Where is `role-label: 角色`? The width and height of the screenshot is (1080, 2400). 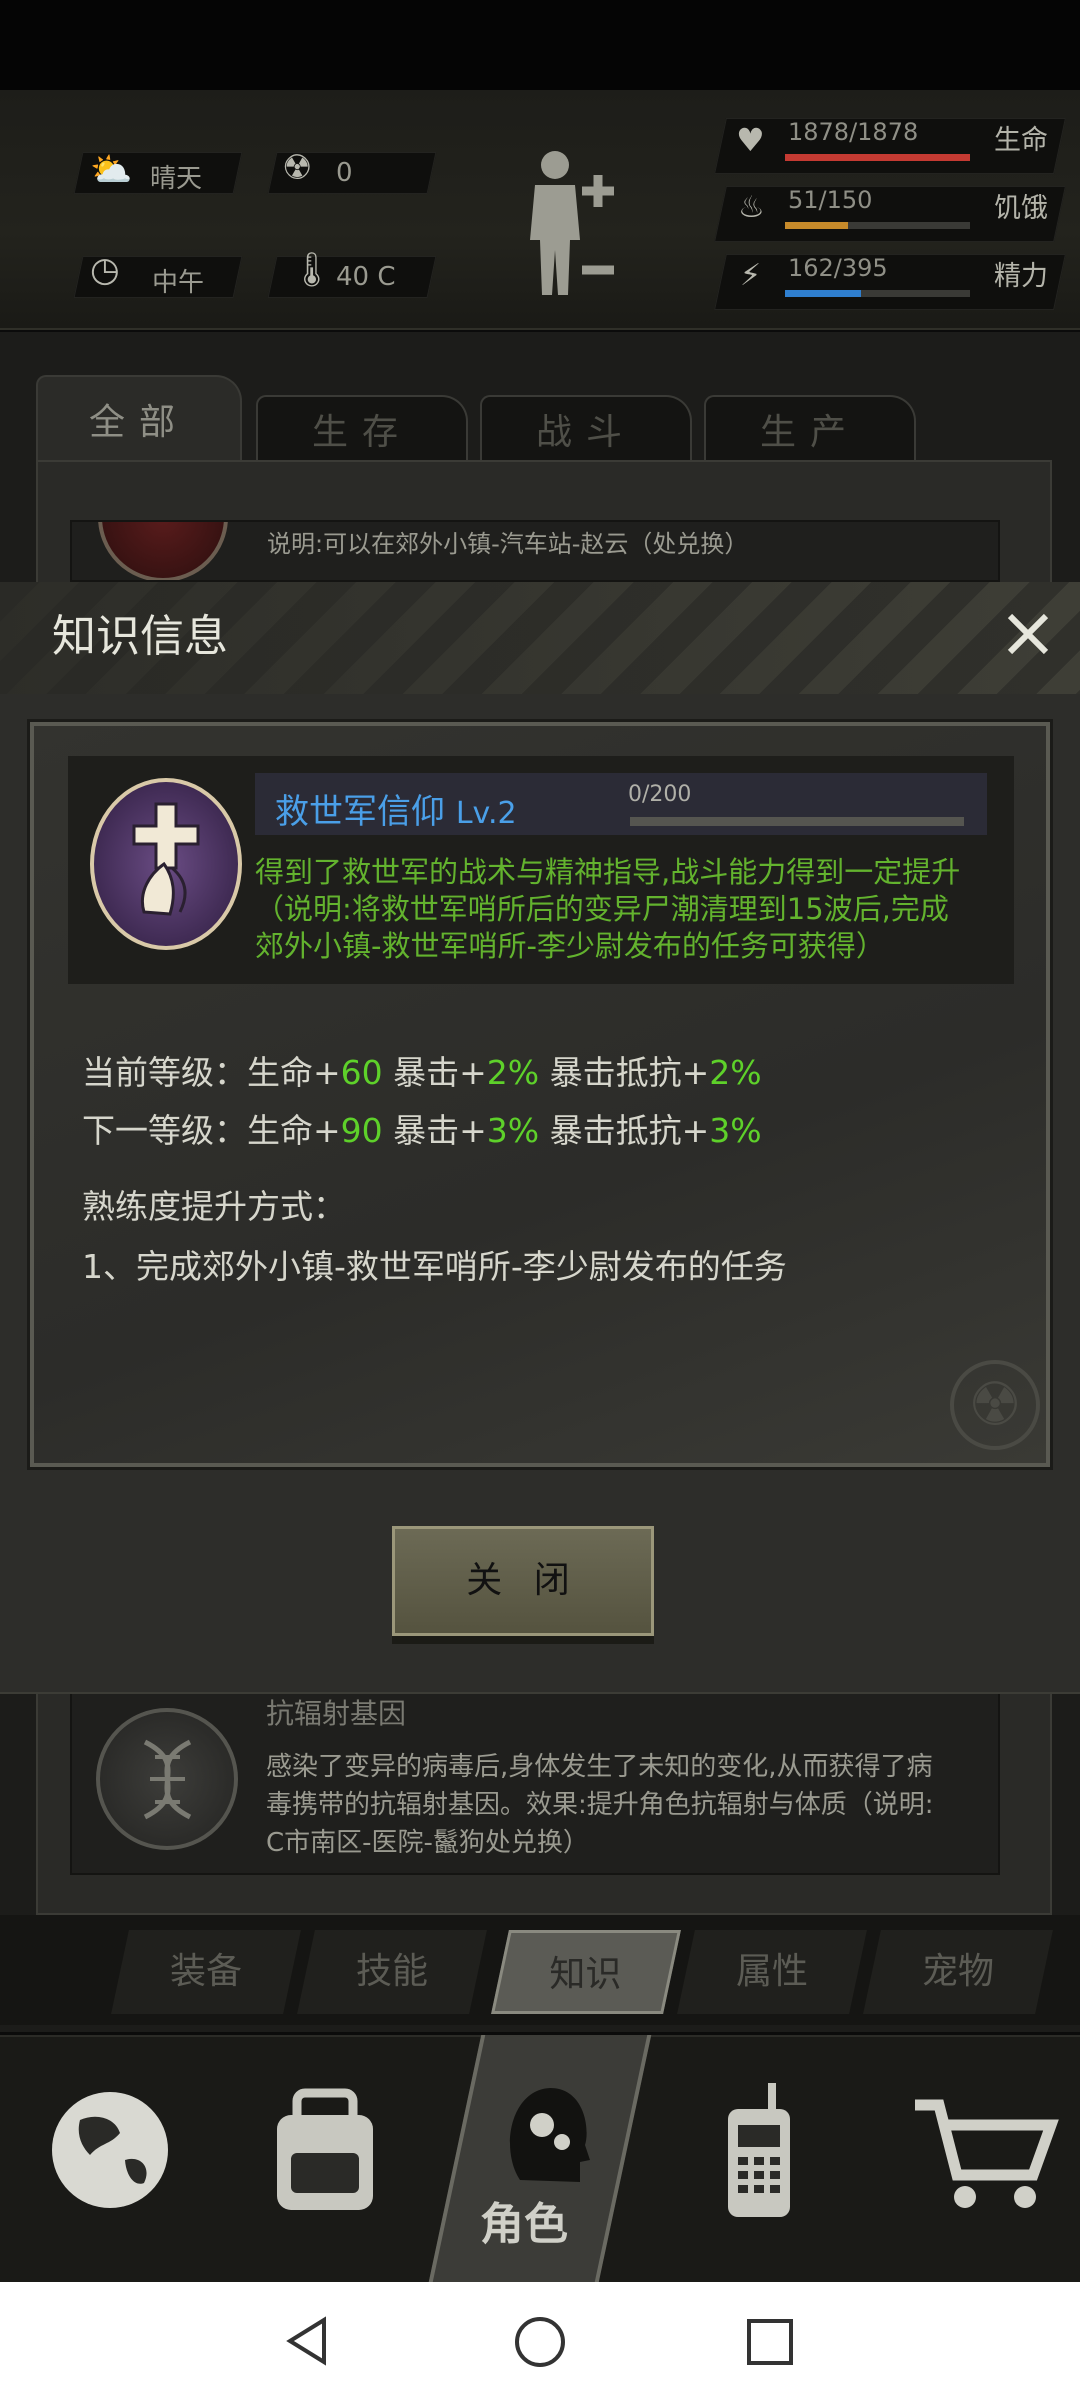
role-label: 角色 is located at coordinates (524, 2224).